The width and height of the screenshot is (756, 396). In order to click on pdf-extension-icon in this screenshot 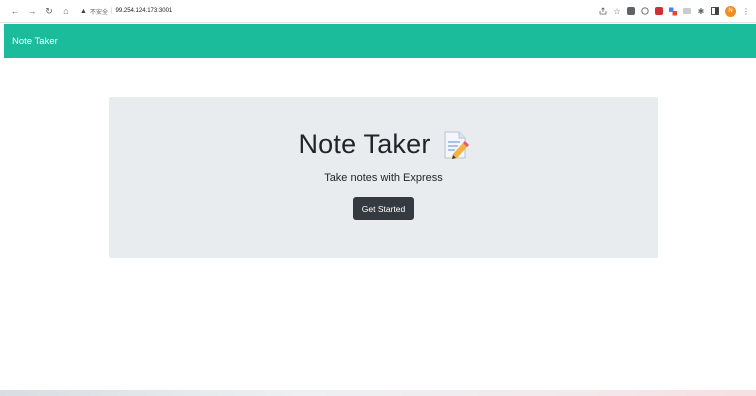, I will do `click(659, 11)`.